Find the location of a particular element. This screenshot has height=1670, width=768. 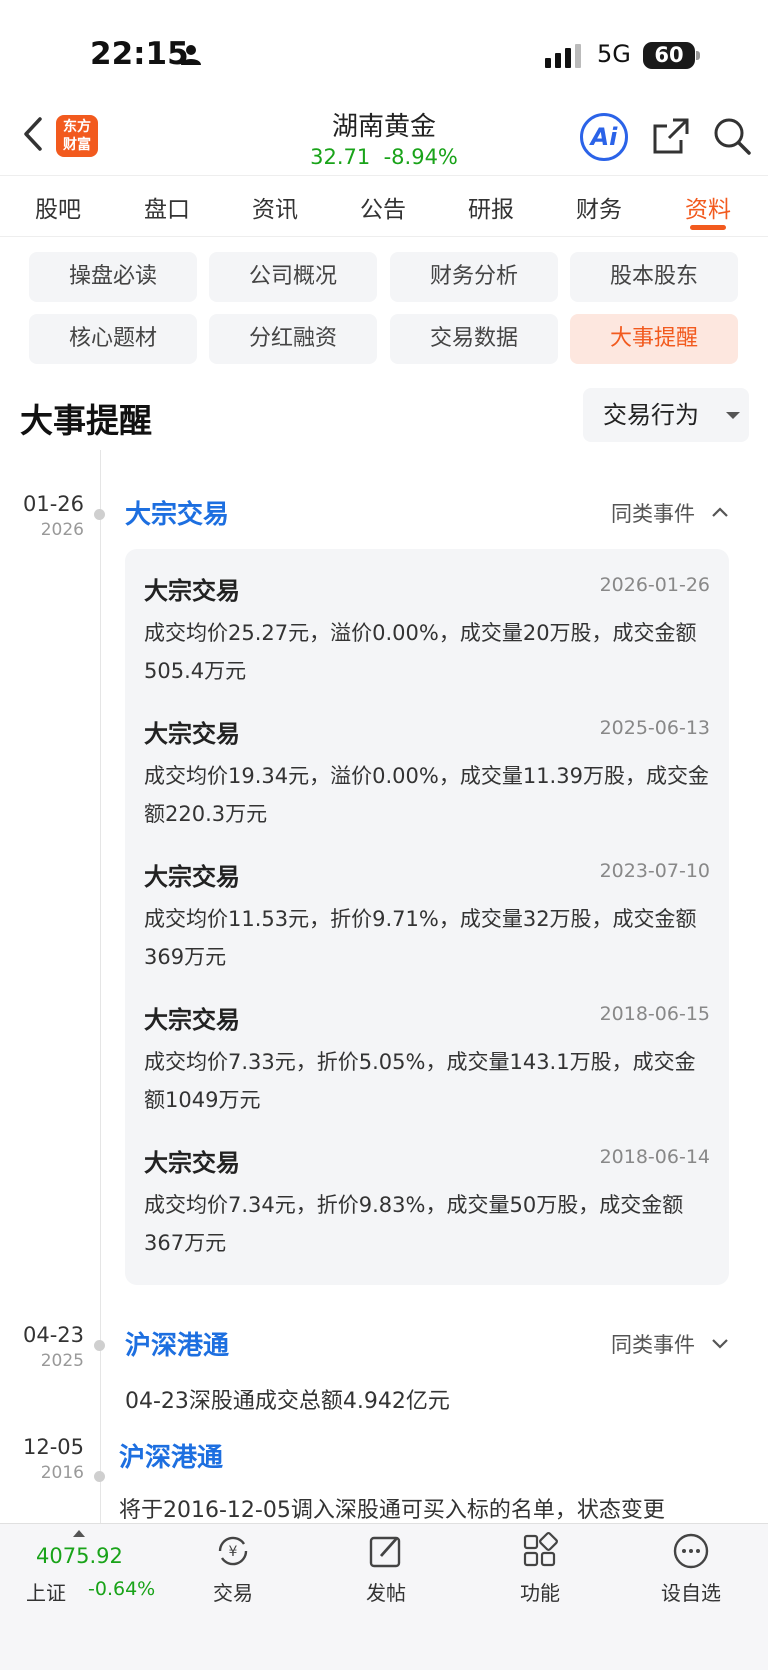

share-icon is located at coordinates (671, 136).